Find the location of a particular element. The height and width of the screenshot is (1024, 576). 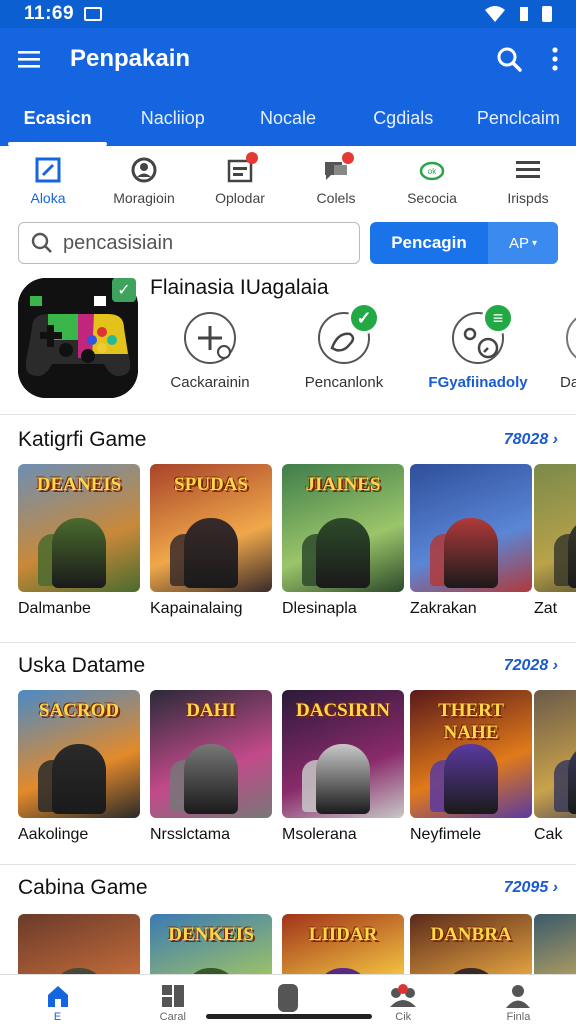

game-thumbnail: DACSIRIN is located at coordinates (343, 754).